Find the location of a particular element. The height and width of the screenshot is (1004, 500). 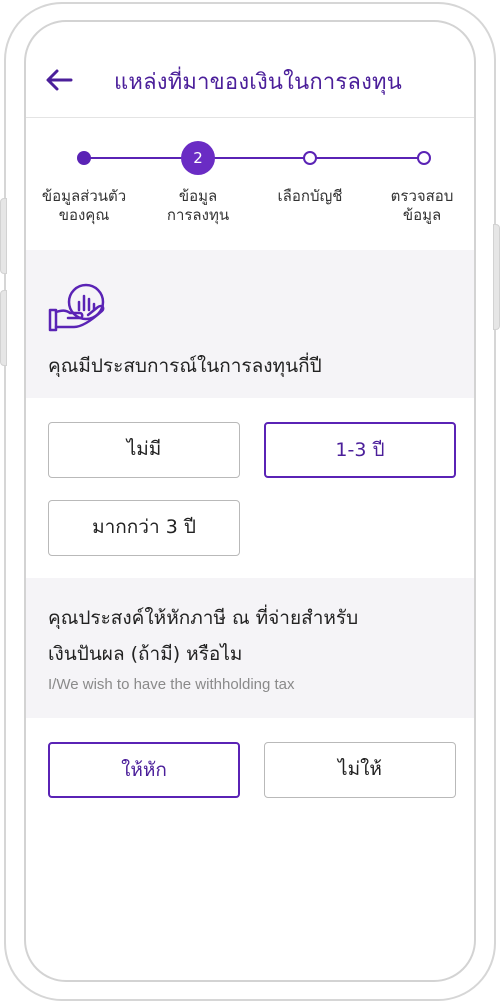

step-4-label: ตรวจสอบ ข้อมูล is located at coordinates (422, 205).